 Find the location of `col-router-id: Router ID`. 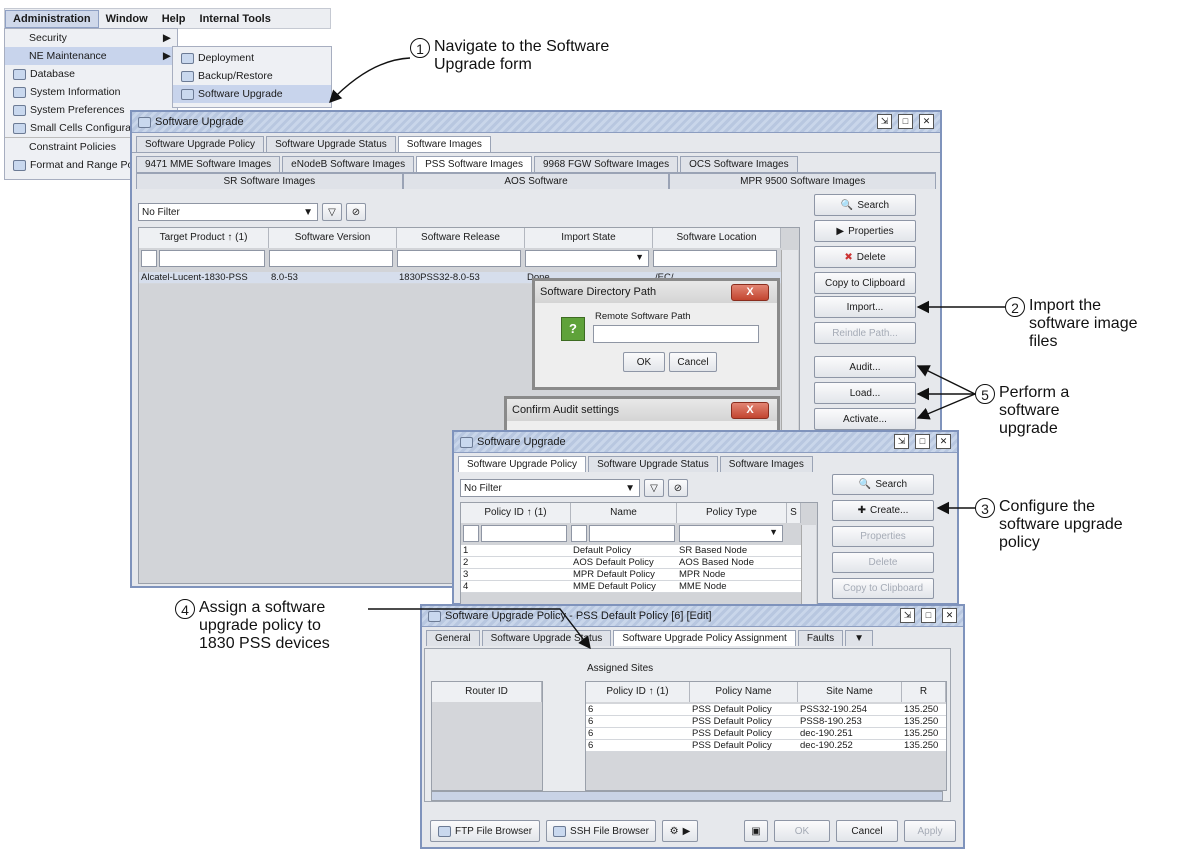

col-router-id: Router ID is located at coordinates (487, 692).